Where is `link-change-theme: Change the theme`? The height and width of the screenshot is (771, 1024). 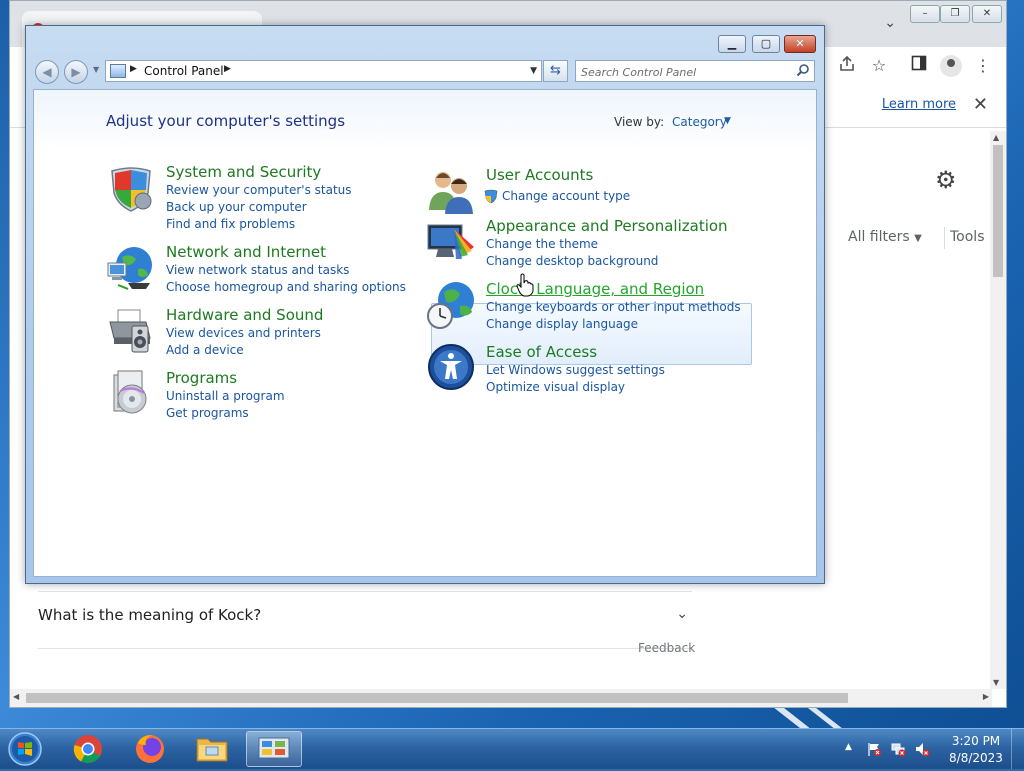
link-change-theme: Change the theme is located at coordinates (542, 244).